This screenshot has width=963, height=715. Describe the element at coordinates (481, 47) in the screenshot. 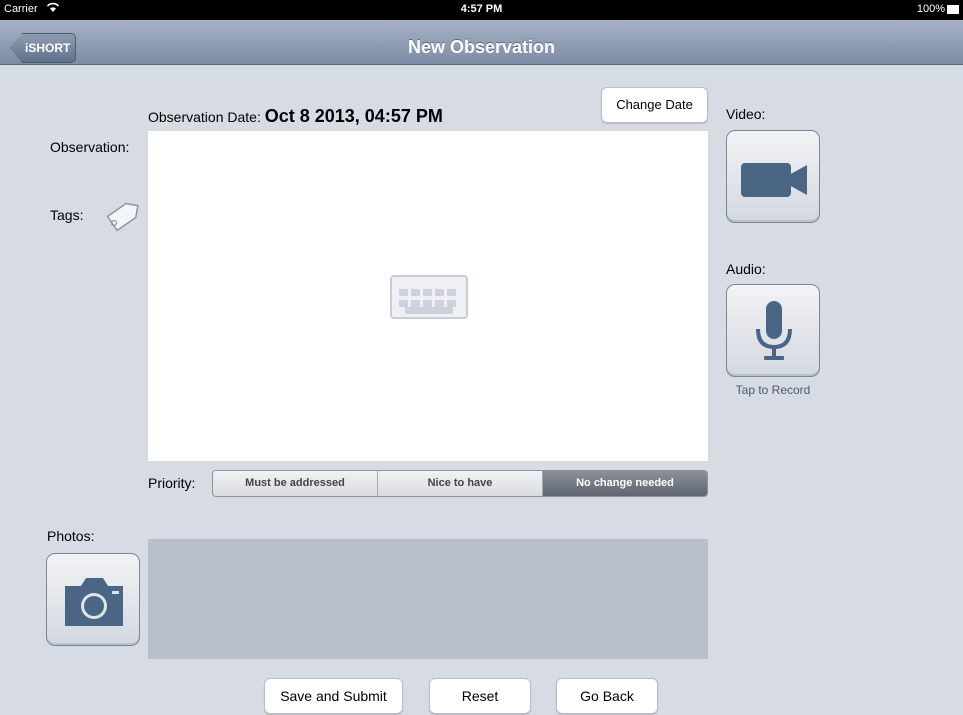

I see `page-title: New Observation` at that location.